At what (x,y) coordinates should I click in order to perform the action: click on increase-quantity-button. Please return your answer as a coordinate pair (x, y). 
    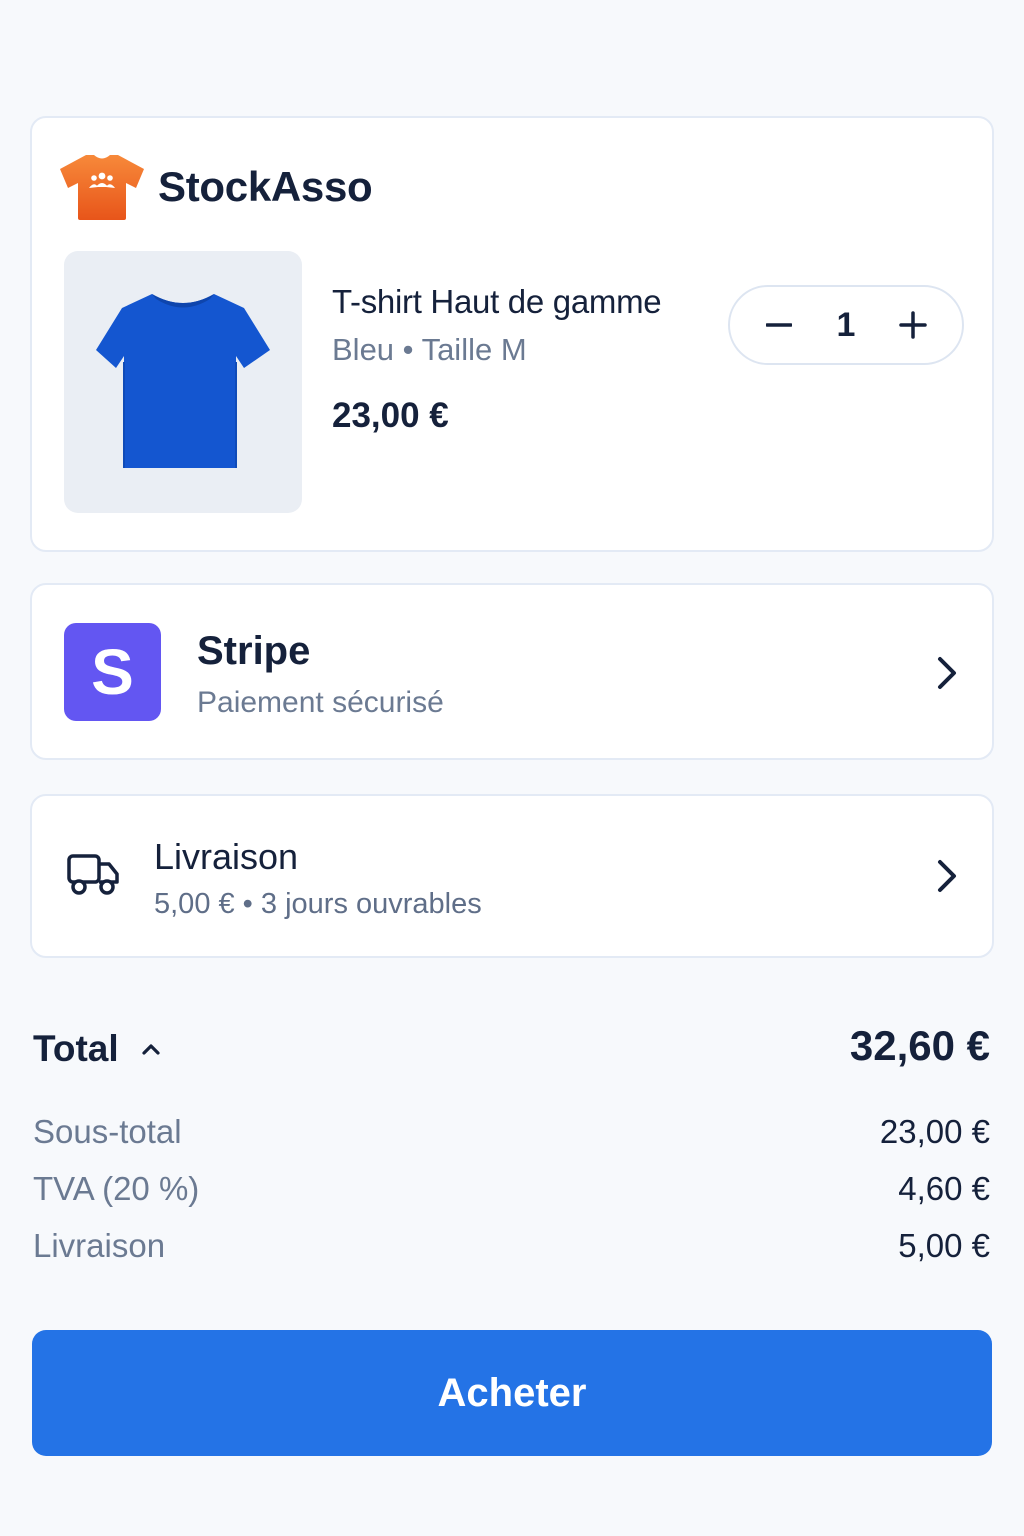
    Looking at the image, I should click on (913, 325).